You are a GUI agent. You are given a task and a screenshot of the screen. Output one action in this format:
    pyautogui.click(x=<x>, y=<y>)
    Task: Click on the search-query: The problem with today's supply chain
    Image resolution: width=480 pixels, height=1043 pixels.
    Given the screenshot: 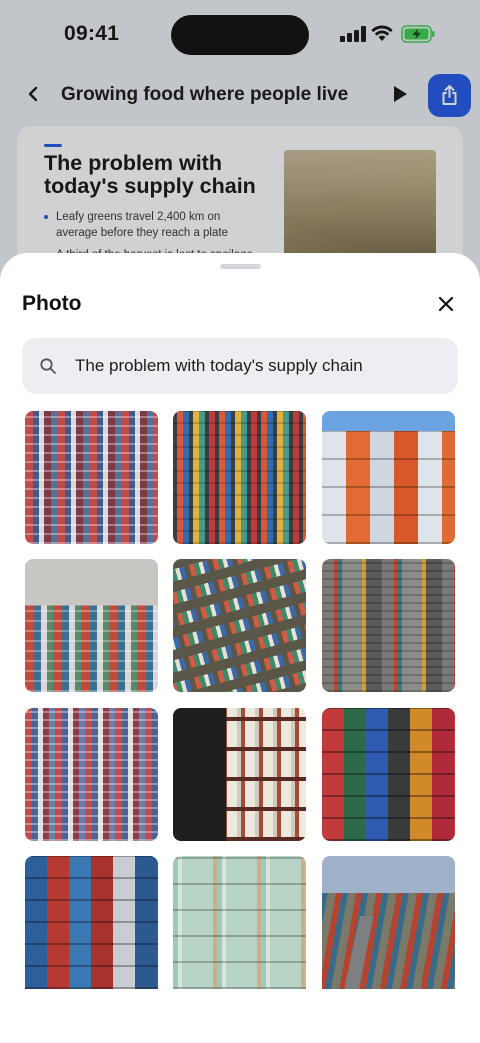 What is the action you would take?
    pyautogui.click(x=219, y=365)
    